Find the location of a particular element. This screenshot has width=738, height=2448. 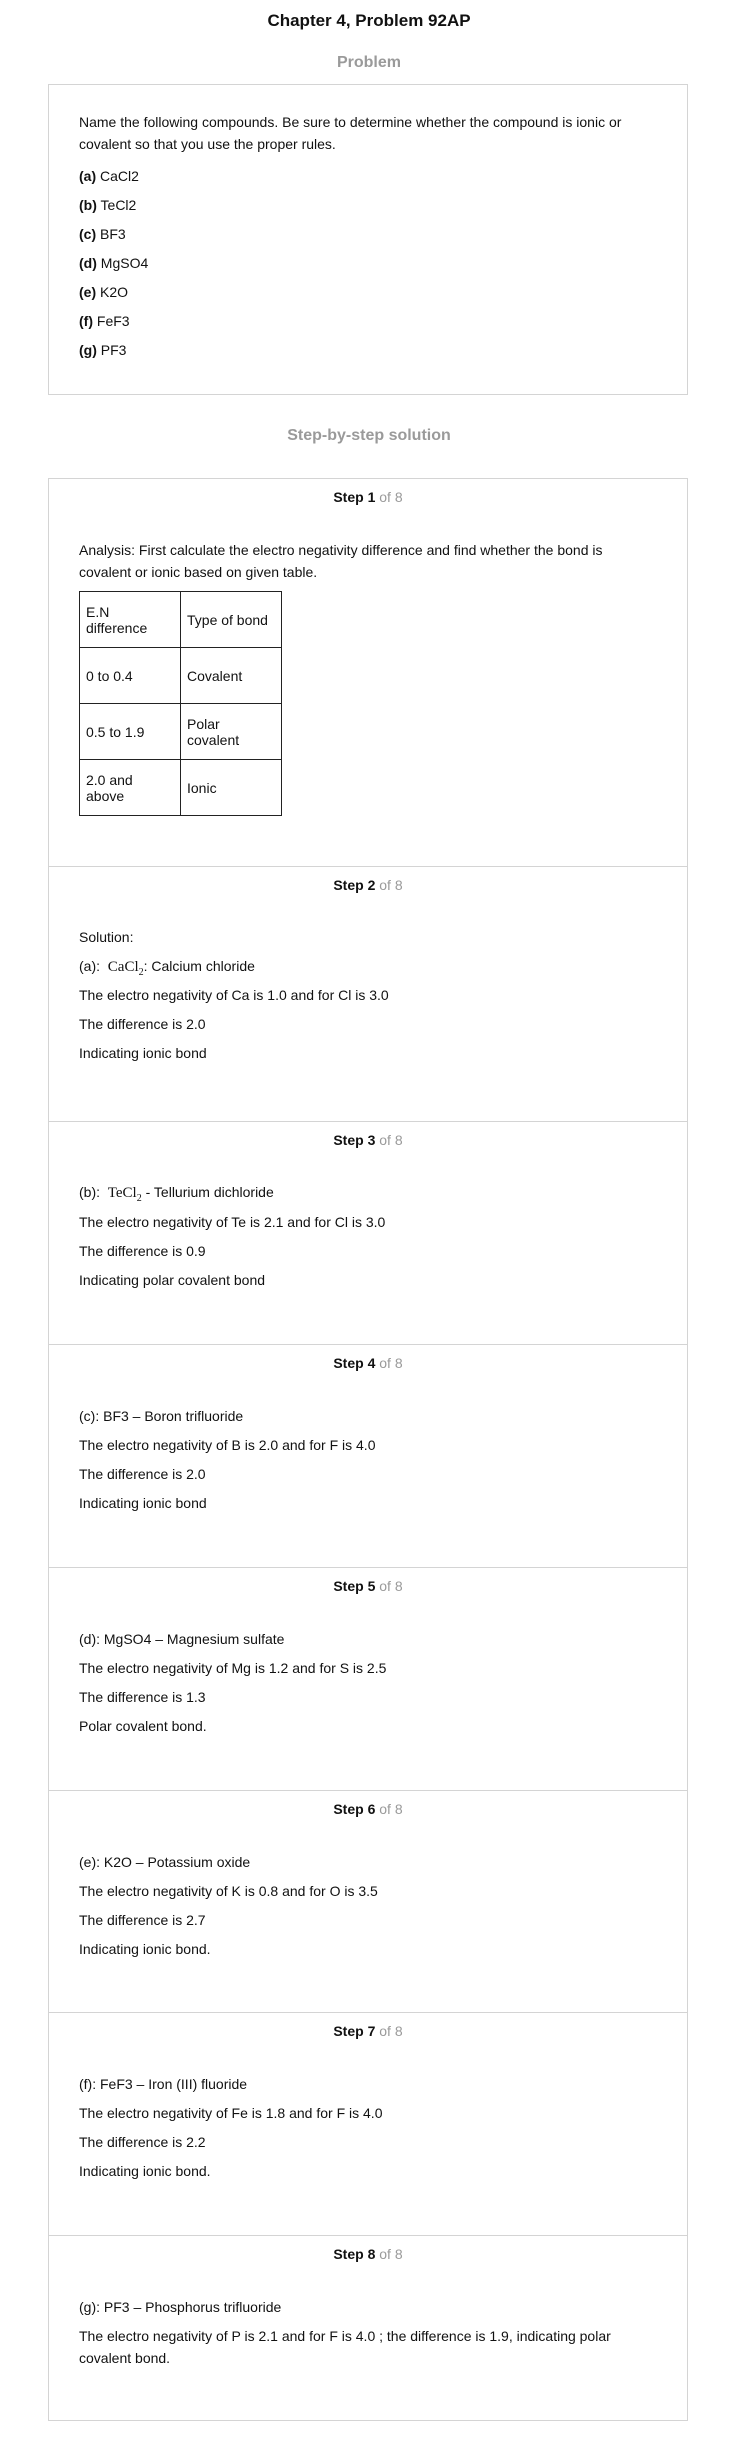

step-6-line-2: The difference is 2.7 is located at coordinates (142, 1920).